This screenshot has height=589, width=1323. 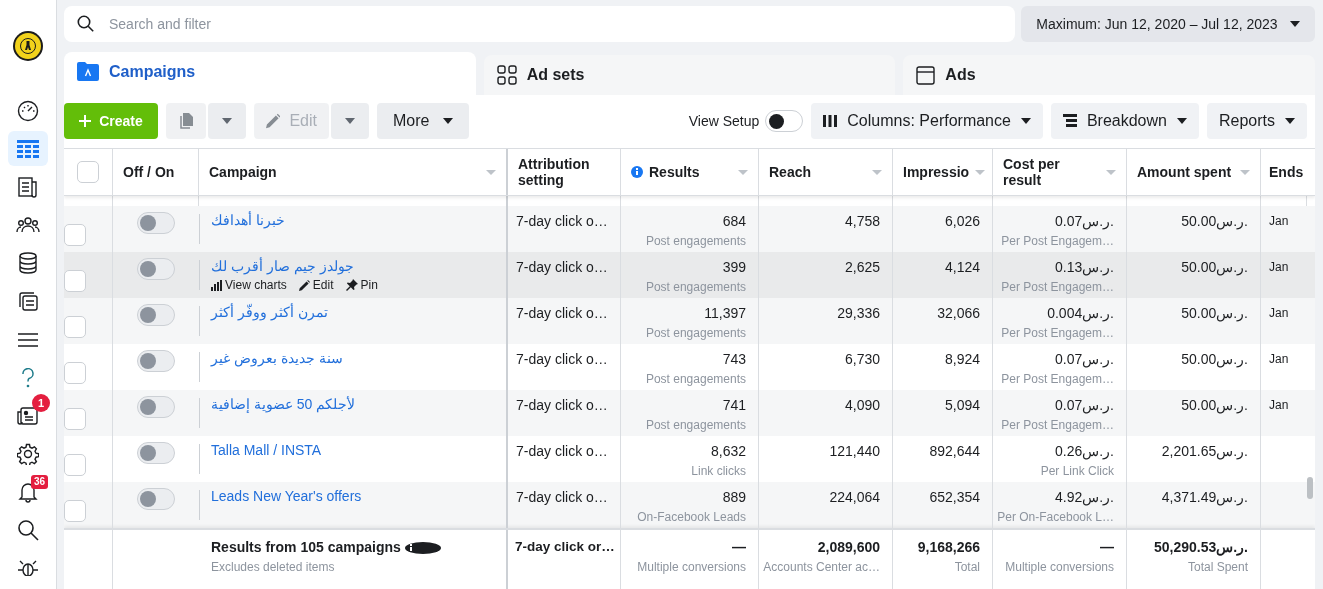 What do you see at coordinates (564, 172) in the screenshot?
I see `column-header: Attribution setting` at bounding box center [564, 172].